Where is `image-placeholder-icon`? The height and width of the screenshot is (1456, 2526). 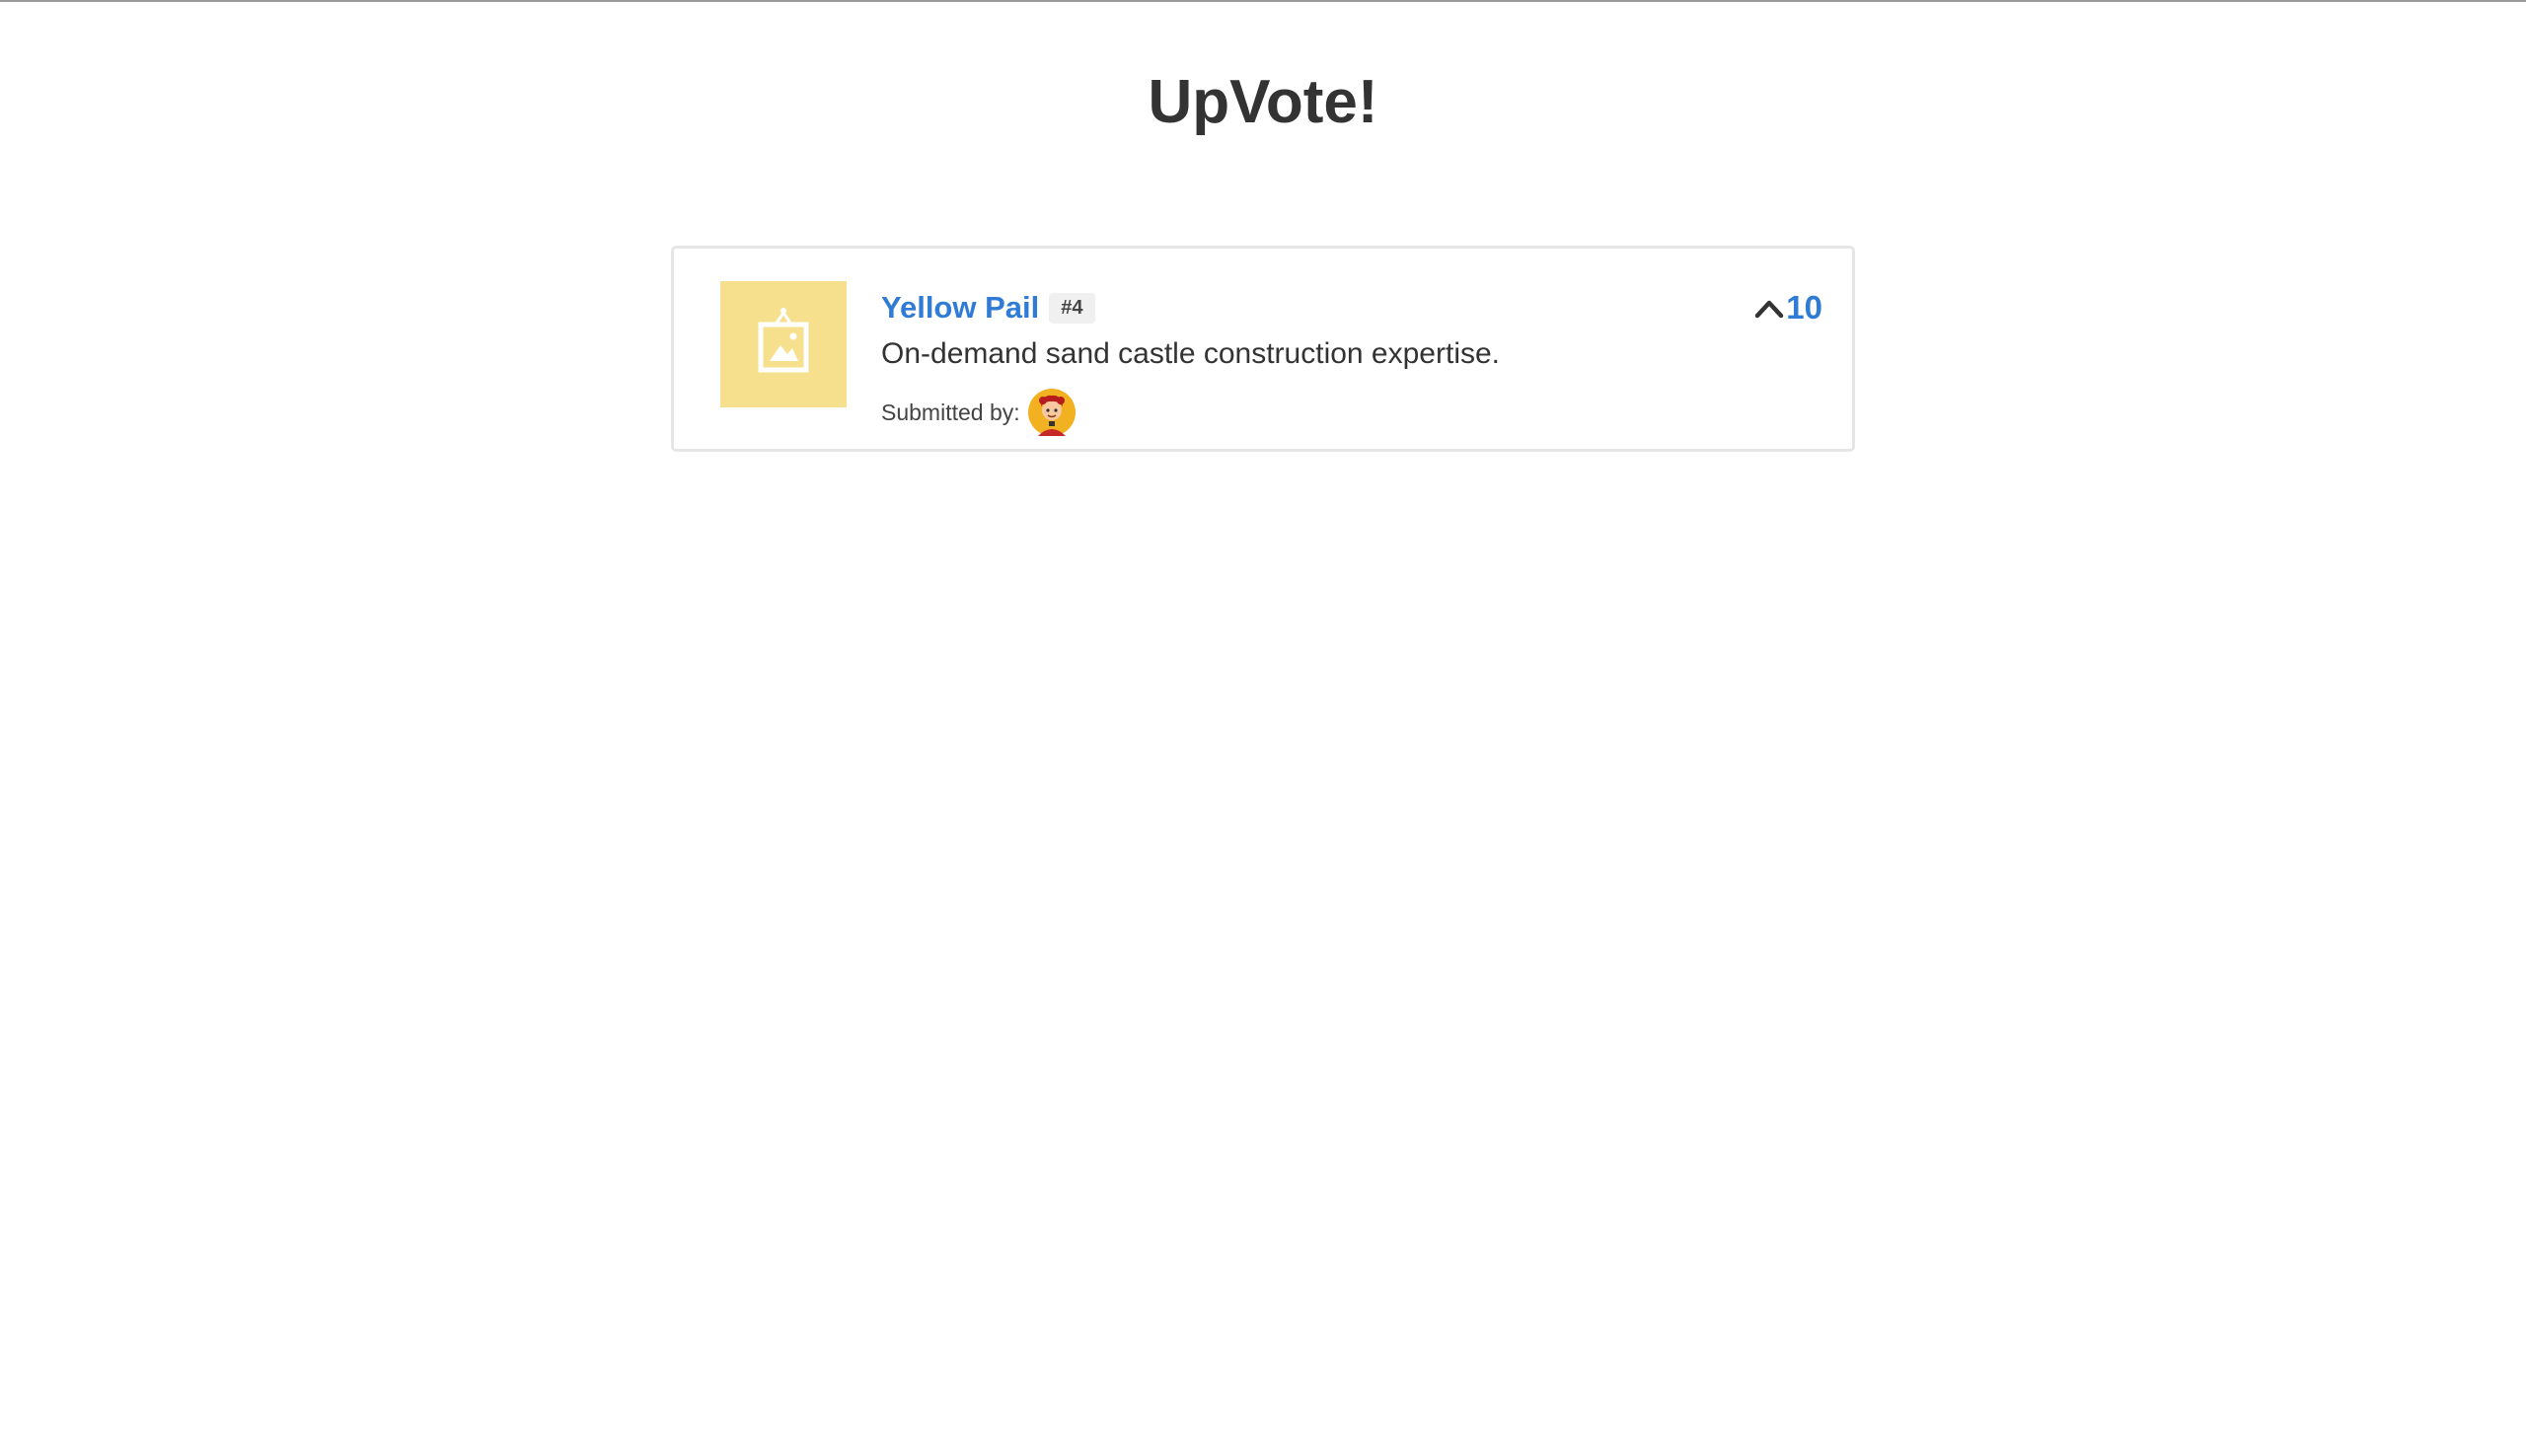
image-placeholder-icon is located at coordinates (783, 340).